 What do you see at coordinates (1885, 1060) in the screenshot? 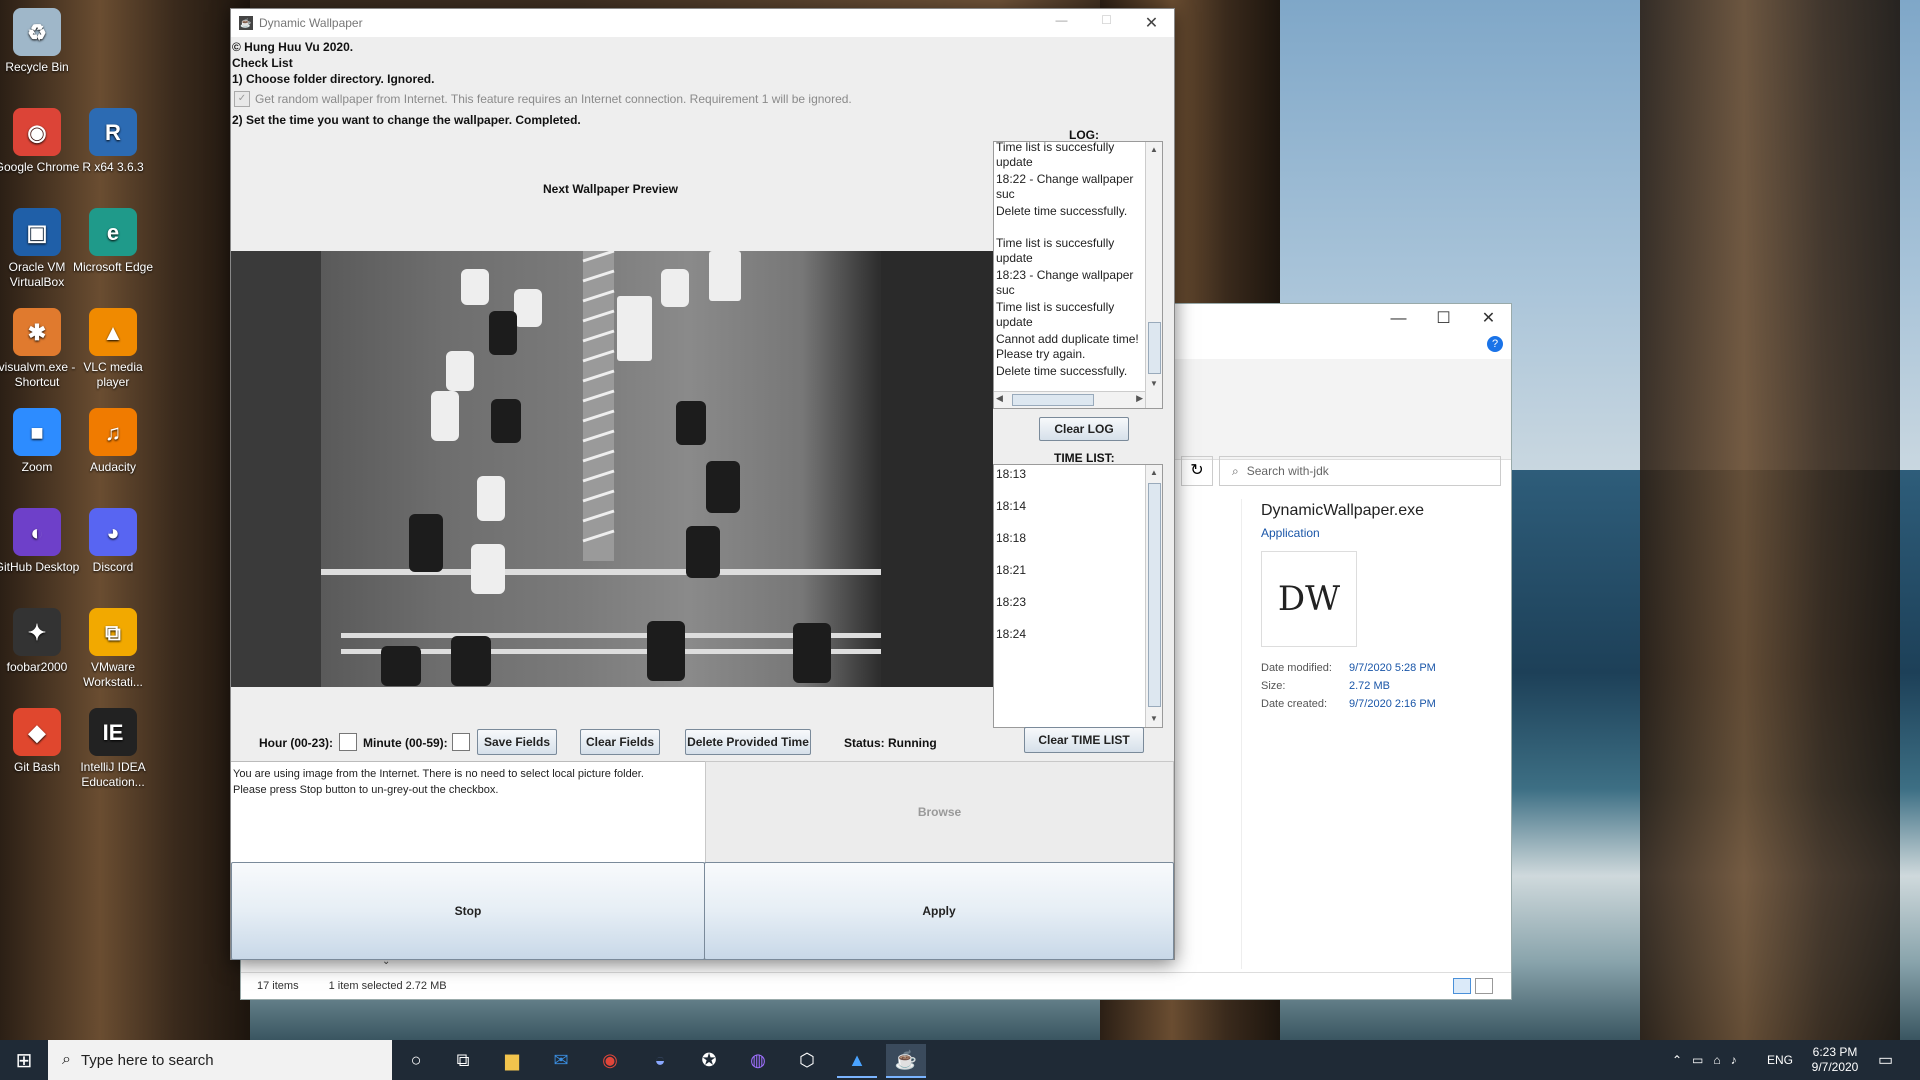
I see `notifications-icon: ▭` at bounding box center [1885, 1060].